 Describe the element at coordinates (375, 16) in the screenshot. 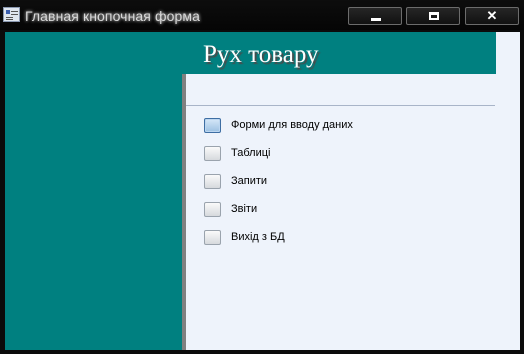

I see `minimize-button` at that location.